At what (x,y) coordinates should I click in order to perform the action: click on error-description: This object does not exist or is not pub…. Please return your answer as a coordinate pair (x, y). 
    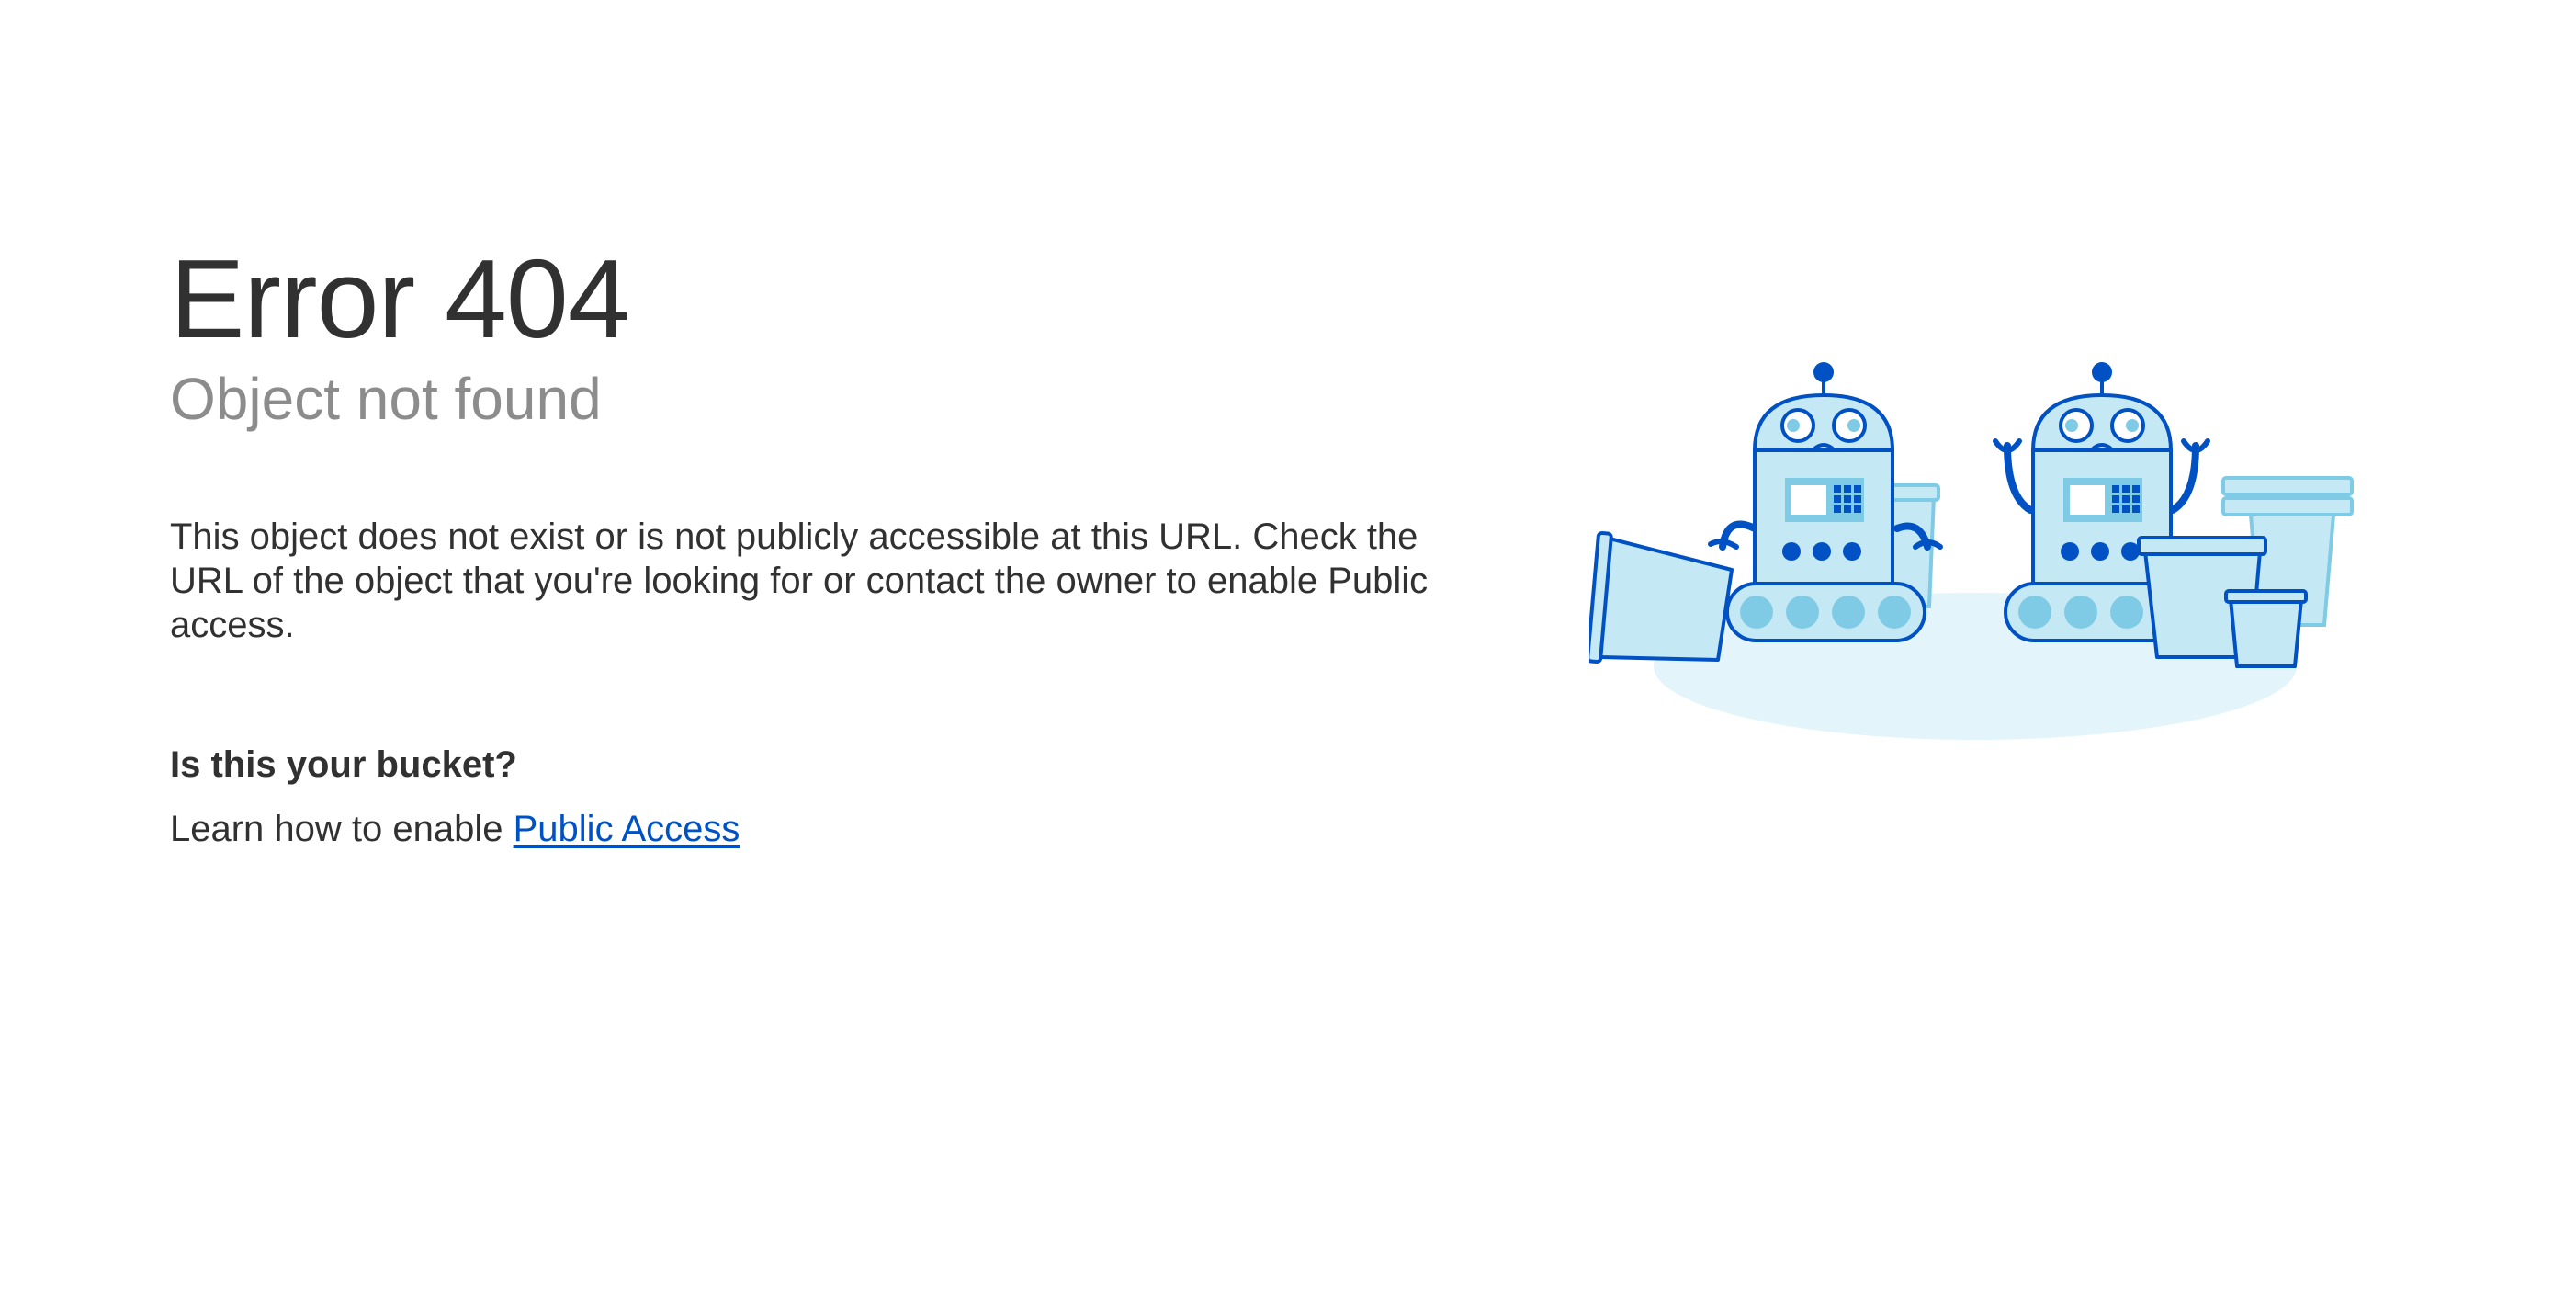
    Looking at the image, I should click on (799, 580).